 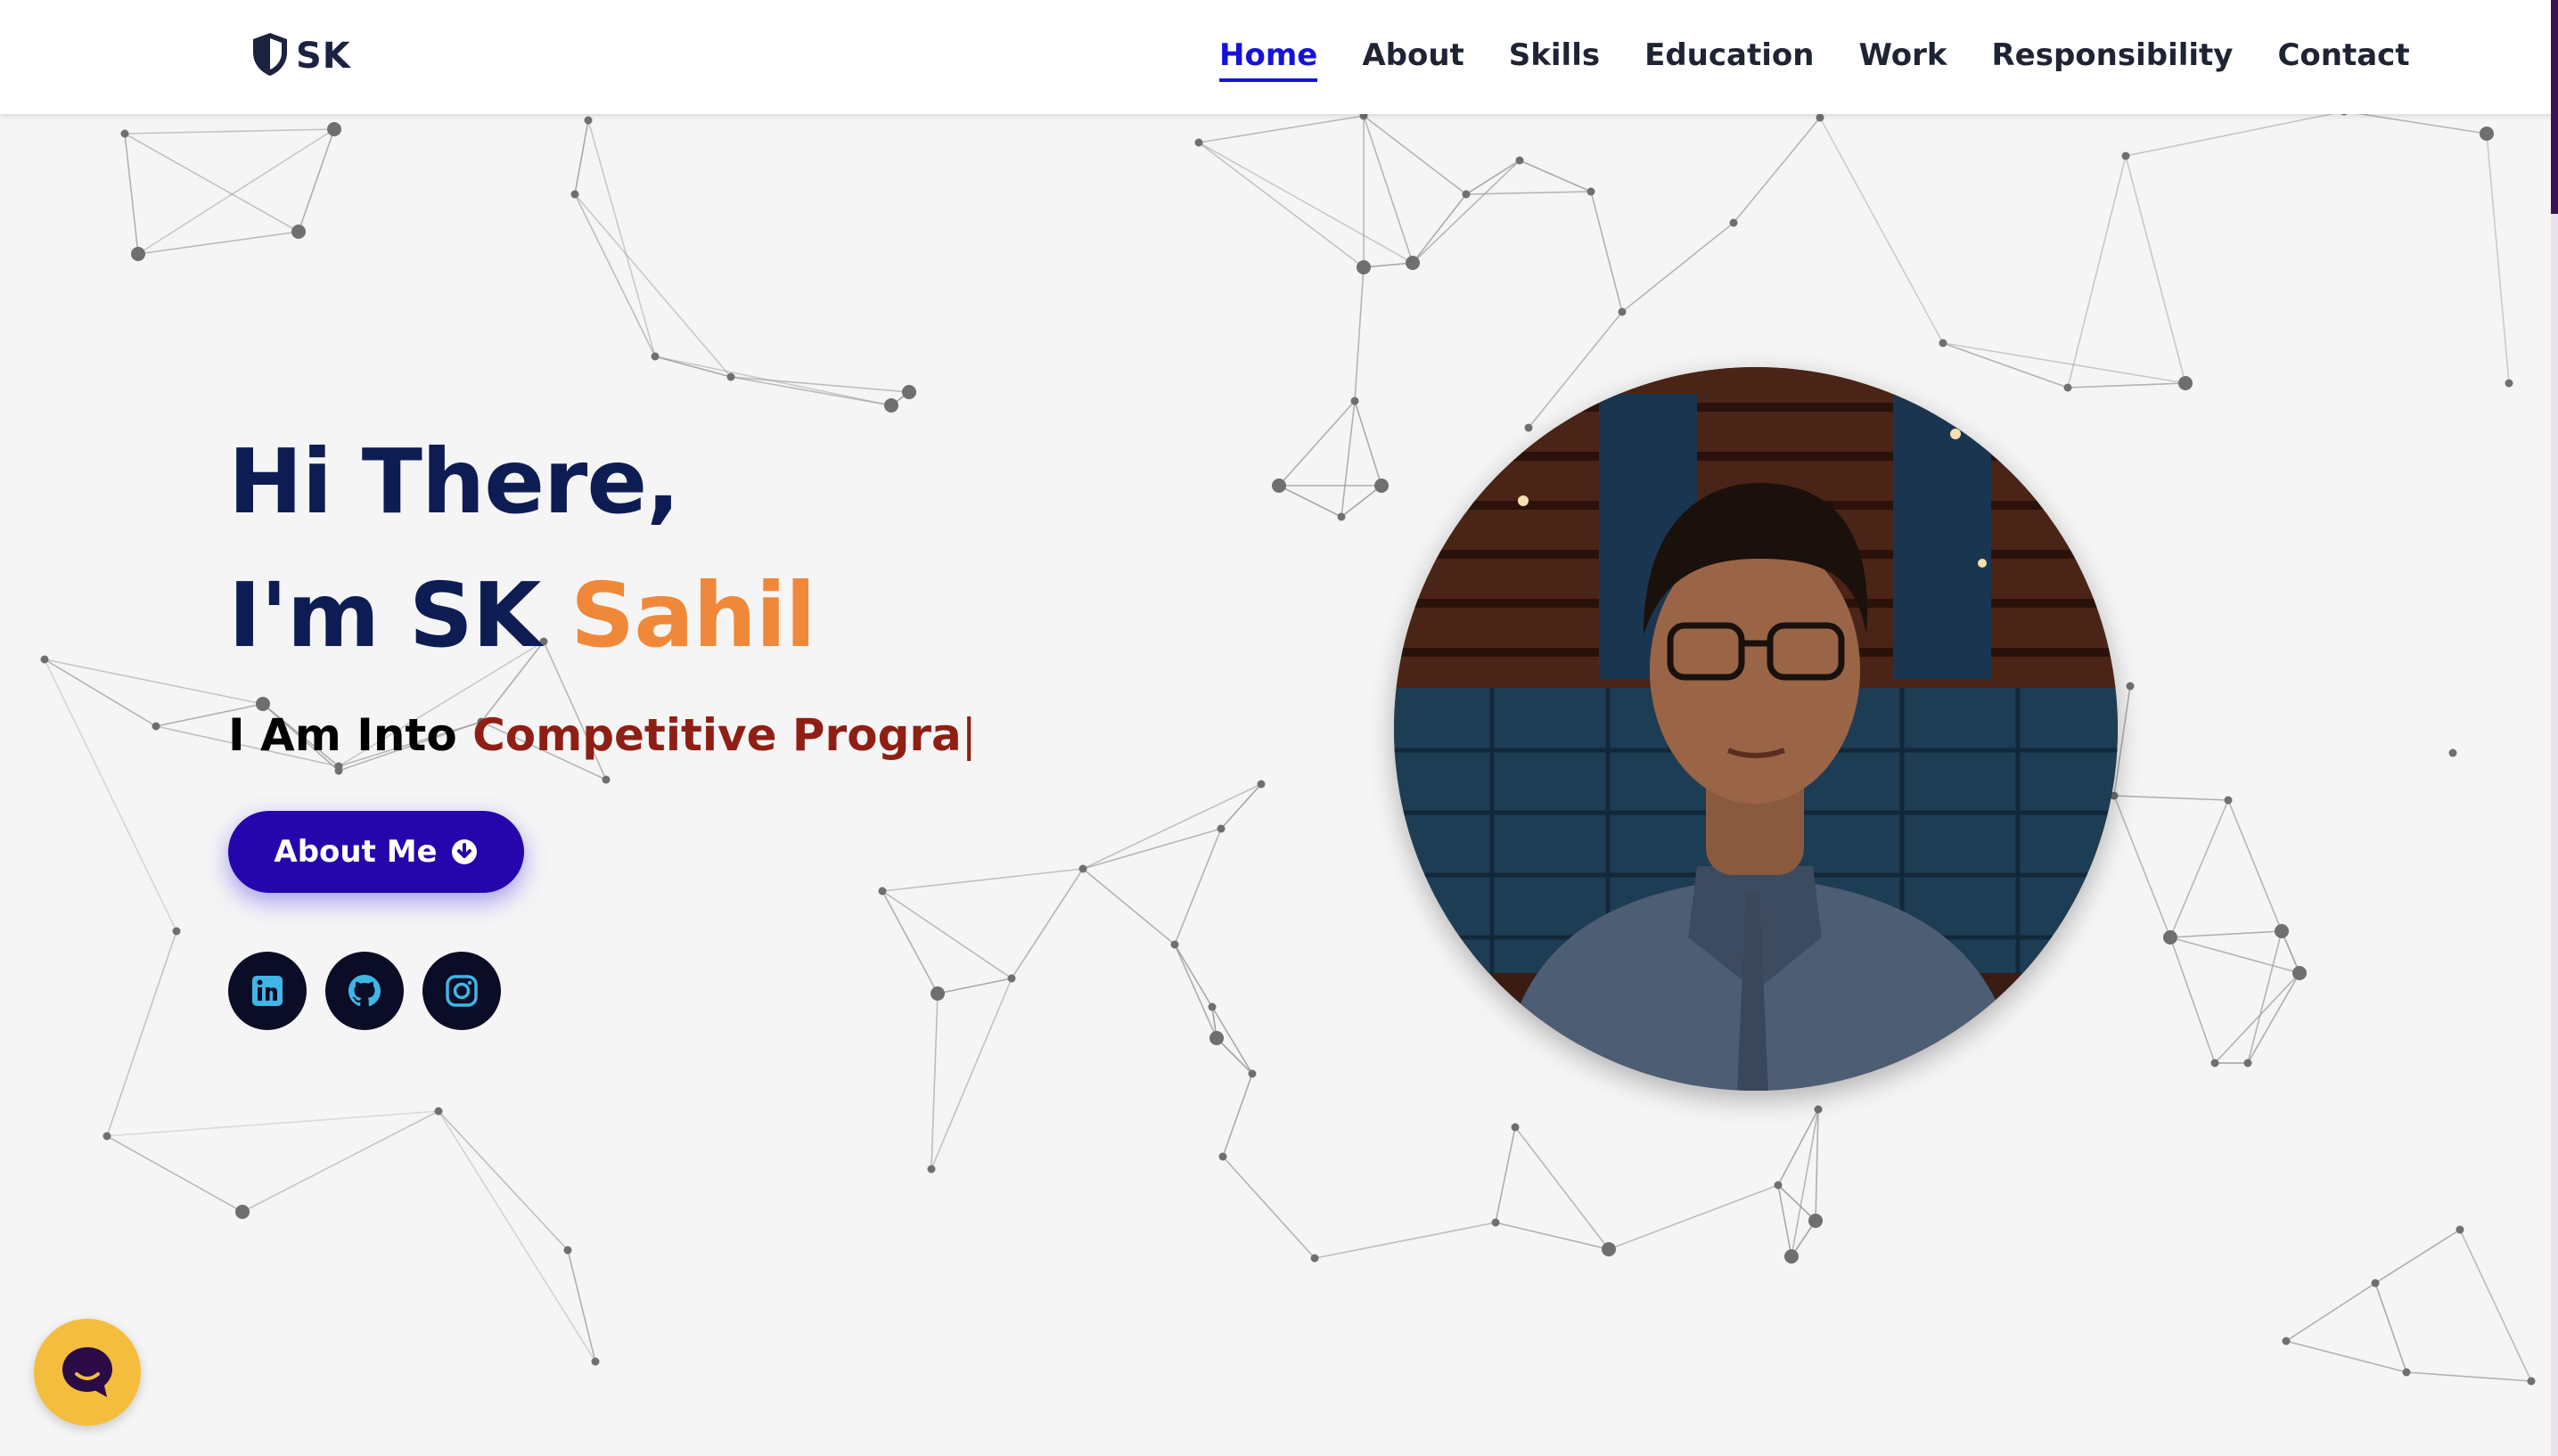 What do you see at coordinates (693, 615) in the screenshot?
I see `intro-name: Sahil` at bounding box center [693, 615].